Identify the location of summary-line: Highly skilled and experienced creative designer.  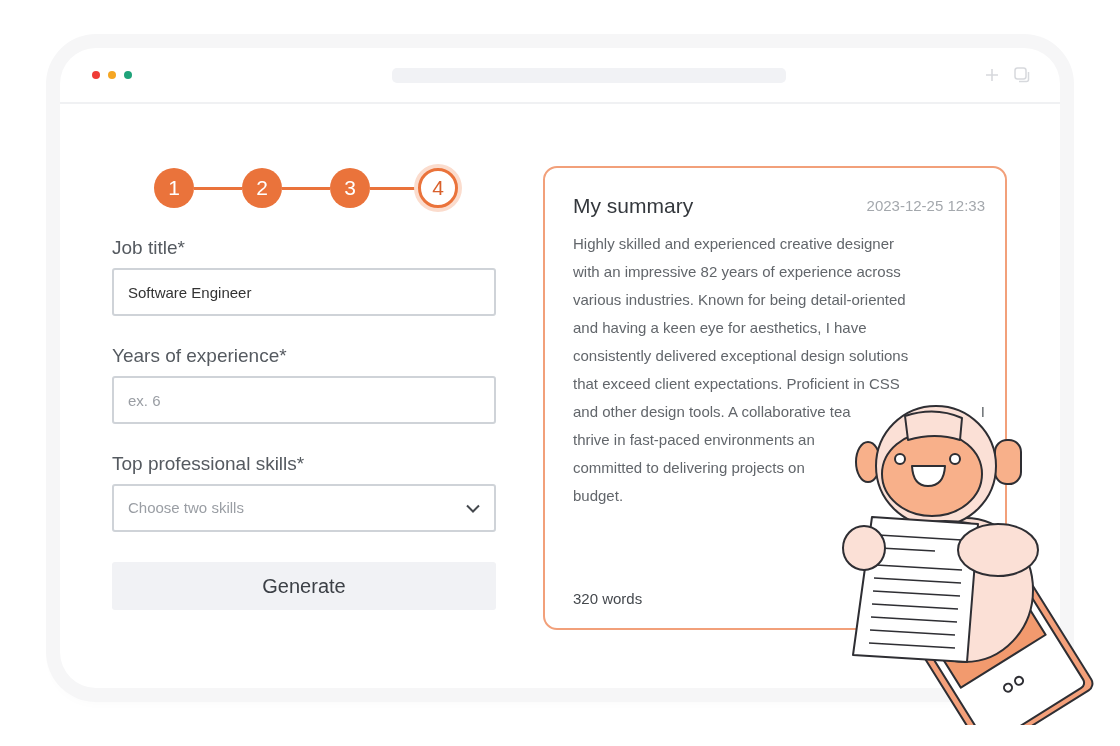
(733, 243).